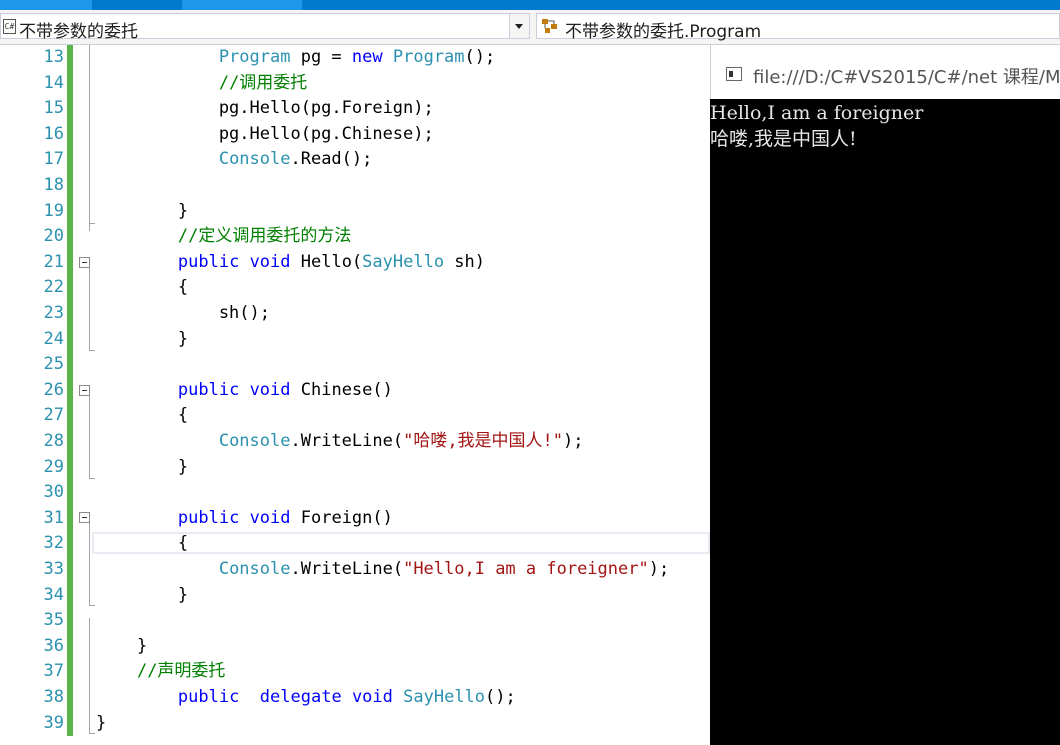 The height and width of the screenshot is (745, 1060). I want to click on line-number: 24, so click(53, 338).